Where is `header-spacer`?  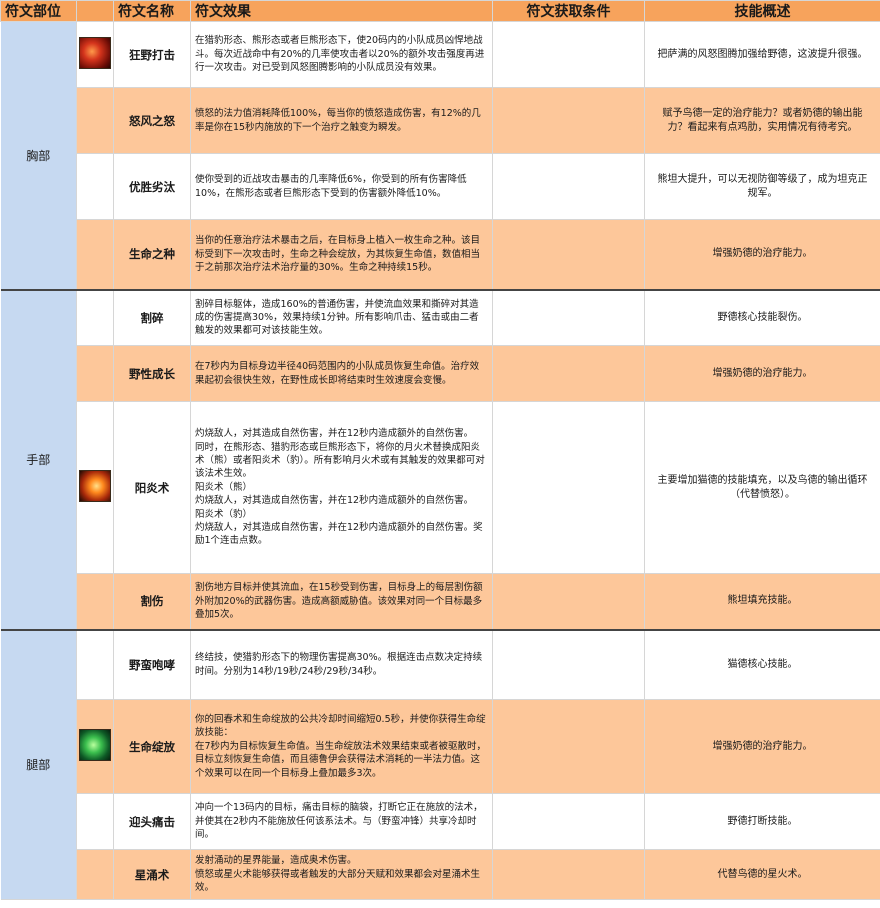 header-spacer is located at coordinates (95, 11).